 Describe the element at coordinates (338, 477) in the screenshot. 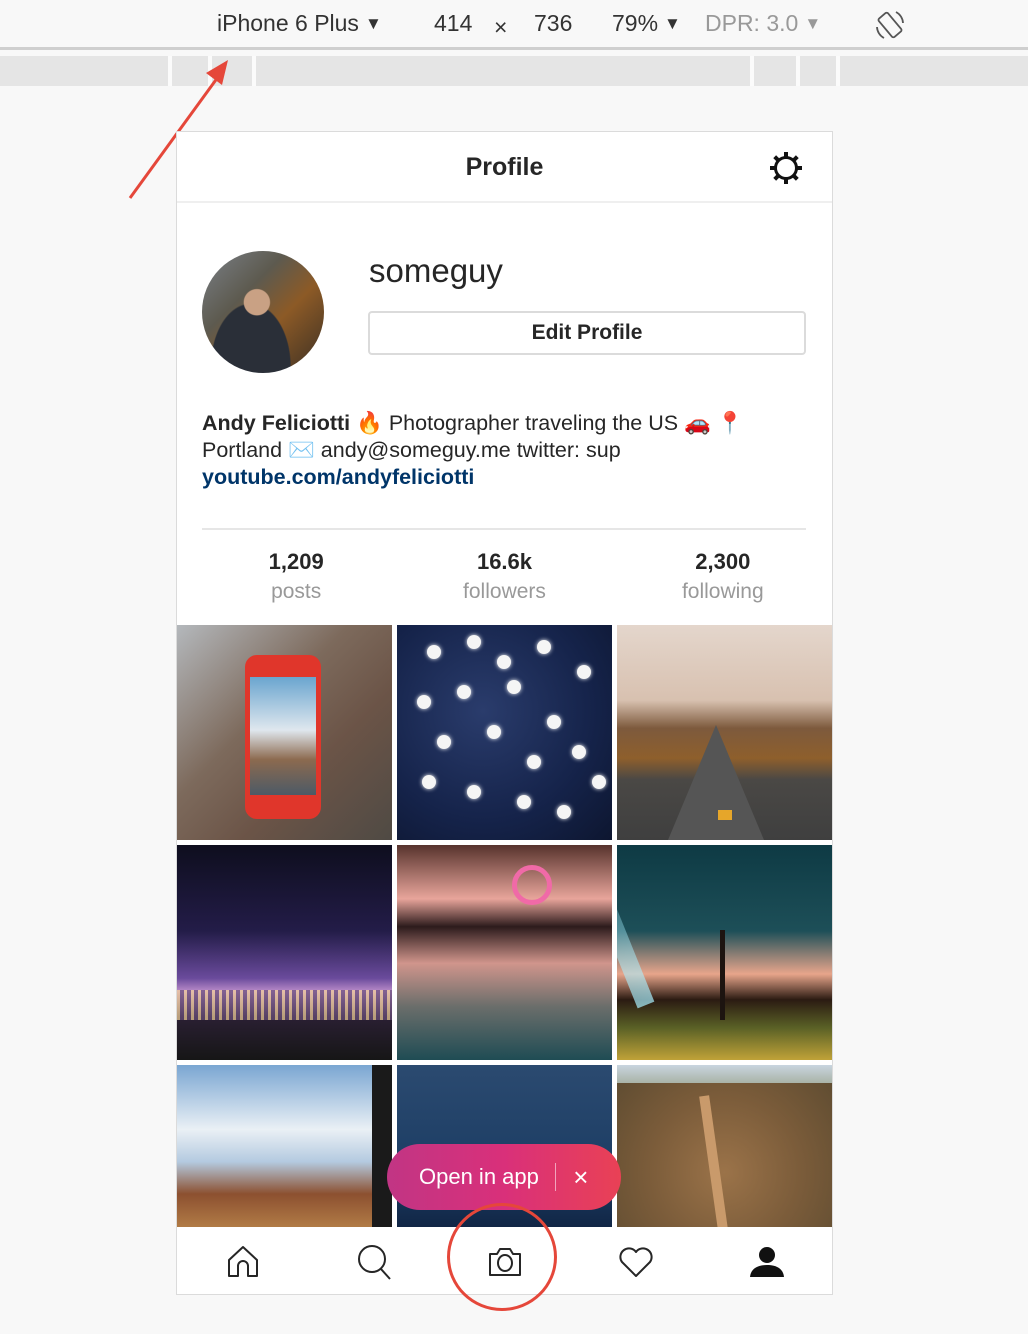

I see `website-link: youtube.com/andyfeliciotti` at that location.